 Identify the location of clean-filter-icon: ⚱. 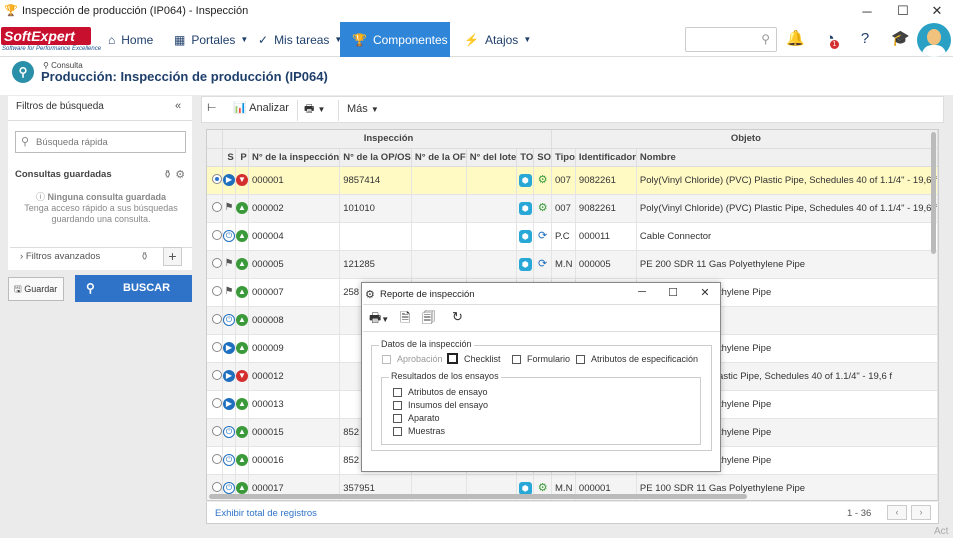
(144, 256).